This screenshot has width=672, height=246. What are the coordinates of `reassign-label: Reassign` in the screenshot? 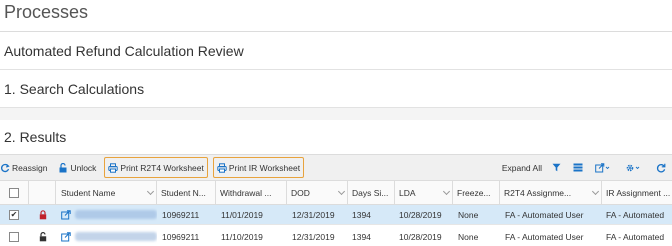 It's located at (30, 167).